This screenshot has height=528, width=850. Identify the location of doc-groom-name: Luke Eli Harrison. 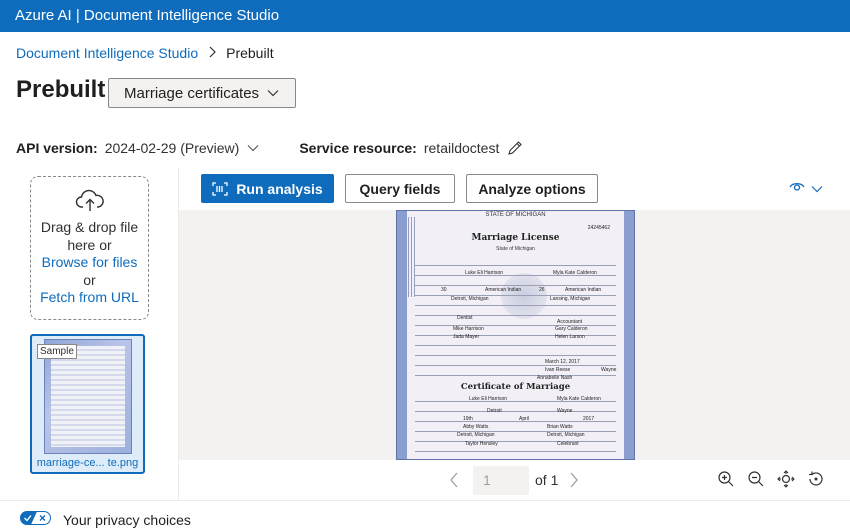
(484, 273).